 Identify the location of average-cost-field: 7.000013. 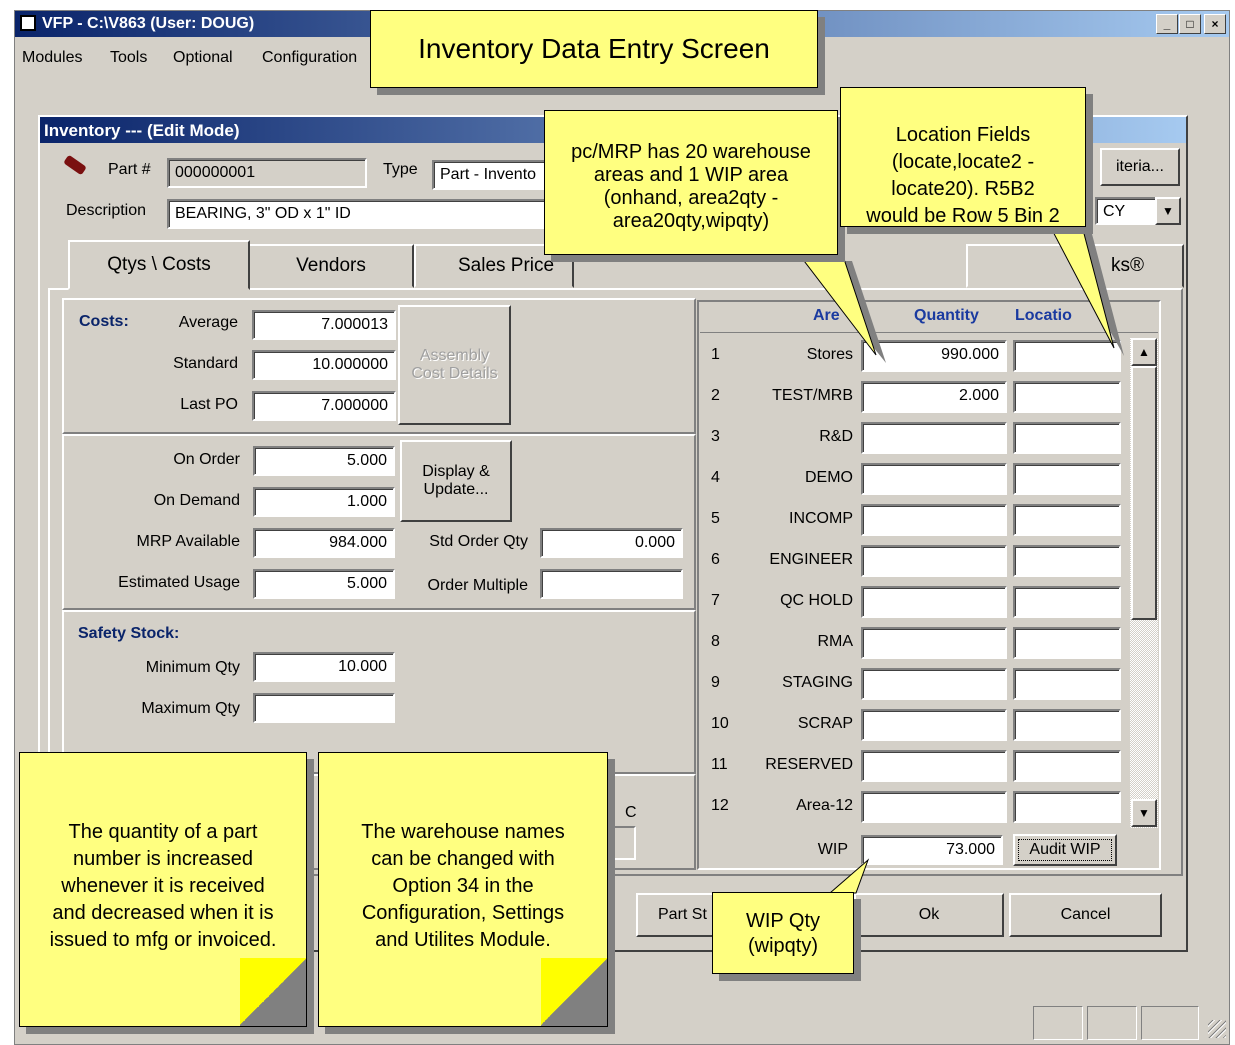
(324, 325).